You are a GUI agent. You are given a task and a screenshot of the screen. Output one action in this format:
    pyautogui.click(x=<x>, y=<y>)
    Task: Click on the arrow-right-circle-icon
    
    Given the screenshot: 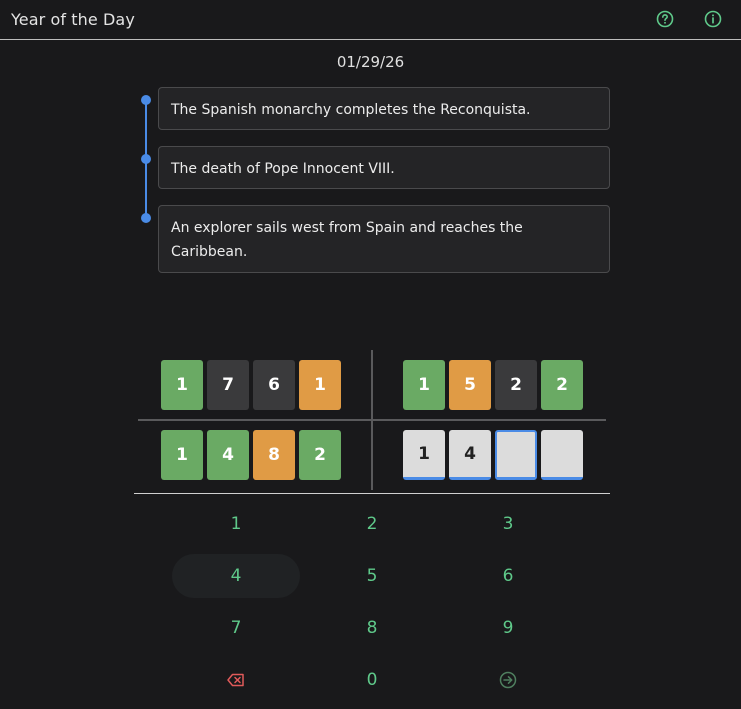 What is the action you would take?
    pyautogui.click(x=508, y=680)
    